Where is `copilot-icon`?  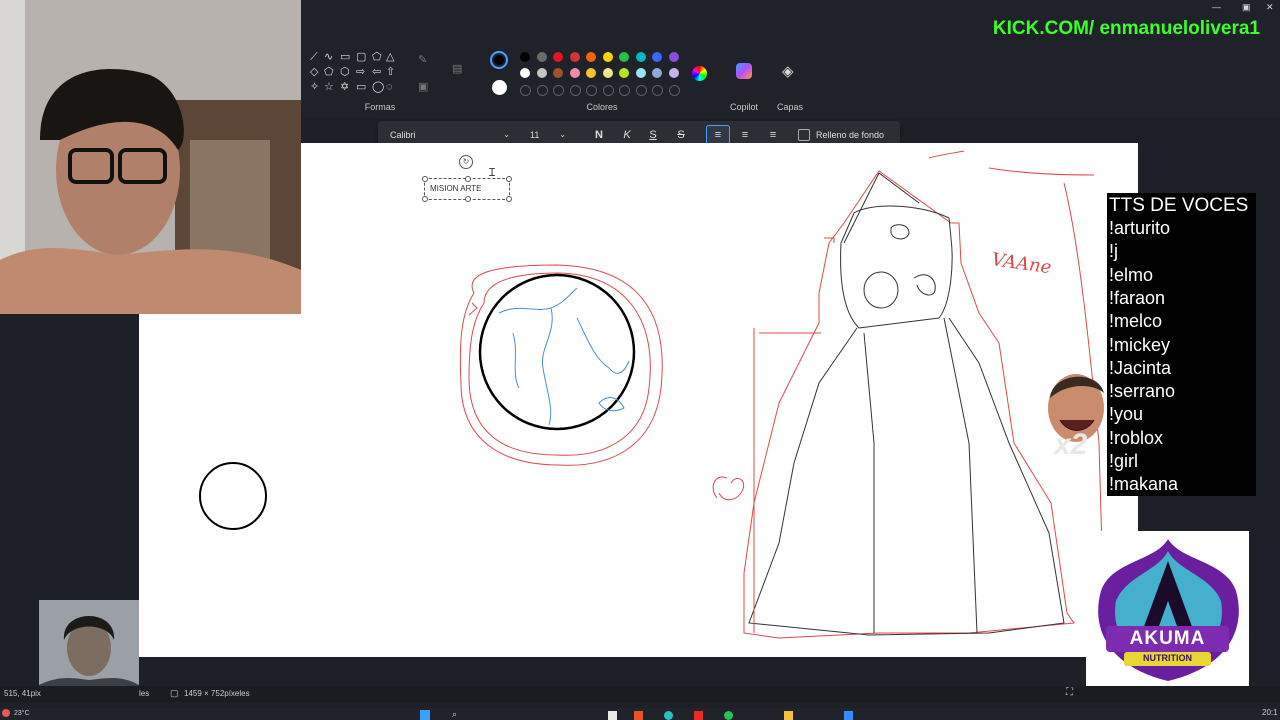 copilot-icon is located at coordinates (744, 71).